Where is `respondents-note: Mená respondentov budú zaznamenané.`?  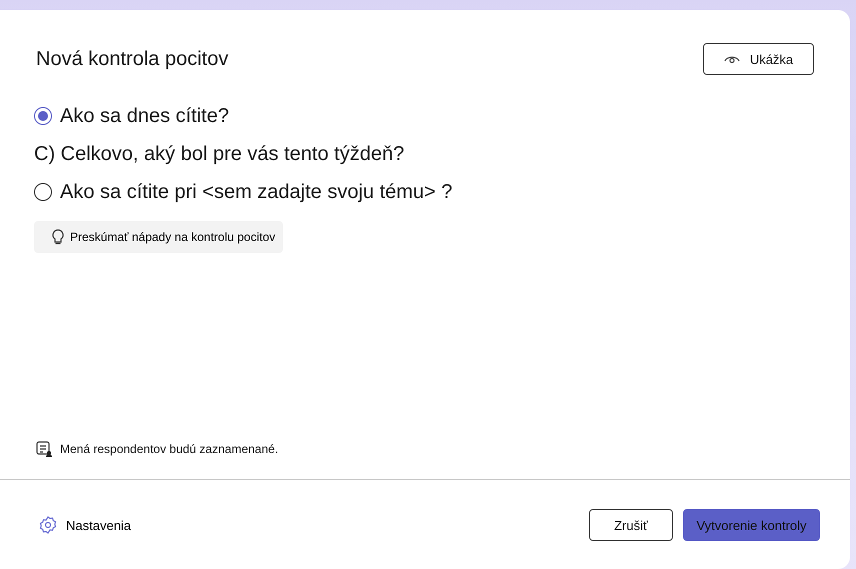
respondents-note: Mená respondentov budú zaznamenané. is located at coordinates (169, 449).